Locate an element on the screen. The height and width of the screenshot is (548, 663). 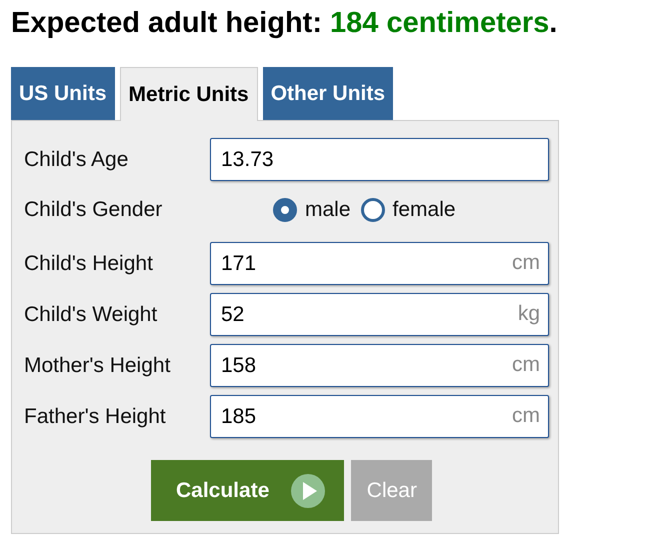
radio-label: female is located at coordinates (424, 210).